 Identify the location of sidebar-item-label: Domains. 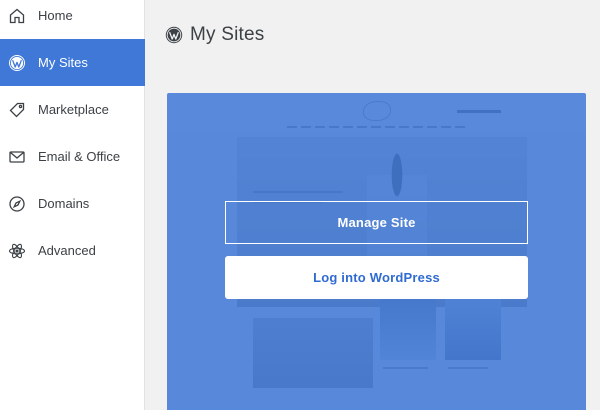
(64, 203).